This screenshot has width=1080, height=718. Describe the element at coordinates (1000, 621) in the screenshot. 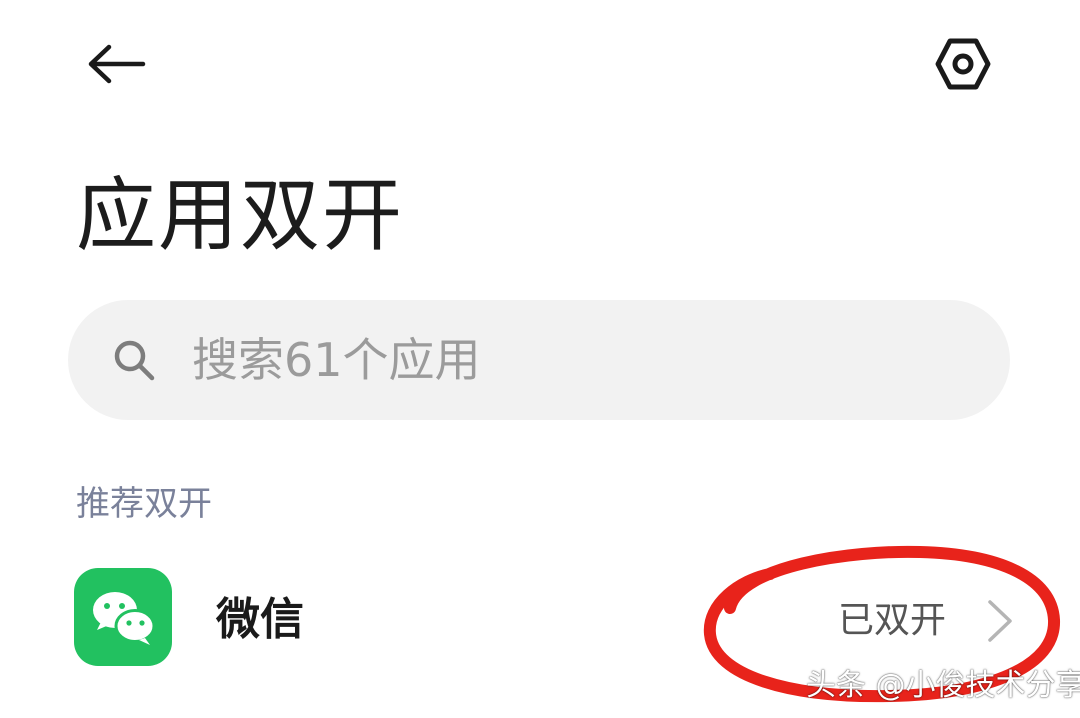

I see `chevron-right-icon` at that location.